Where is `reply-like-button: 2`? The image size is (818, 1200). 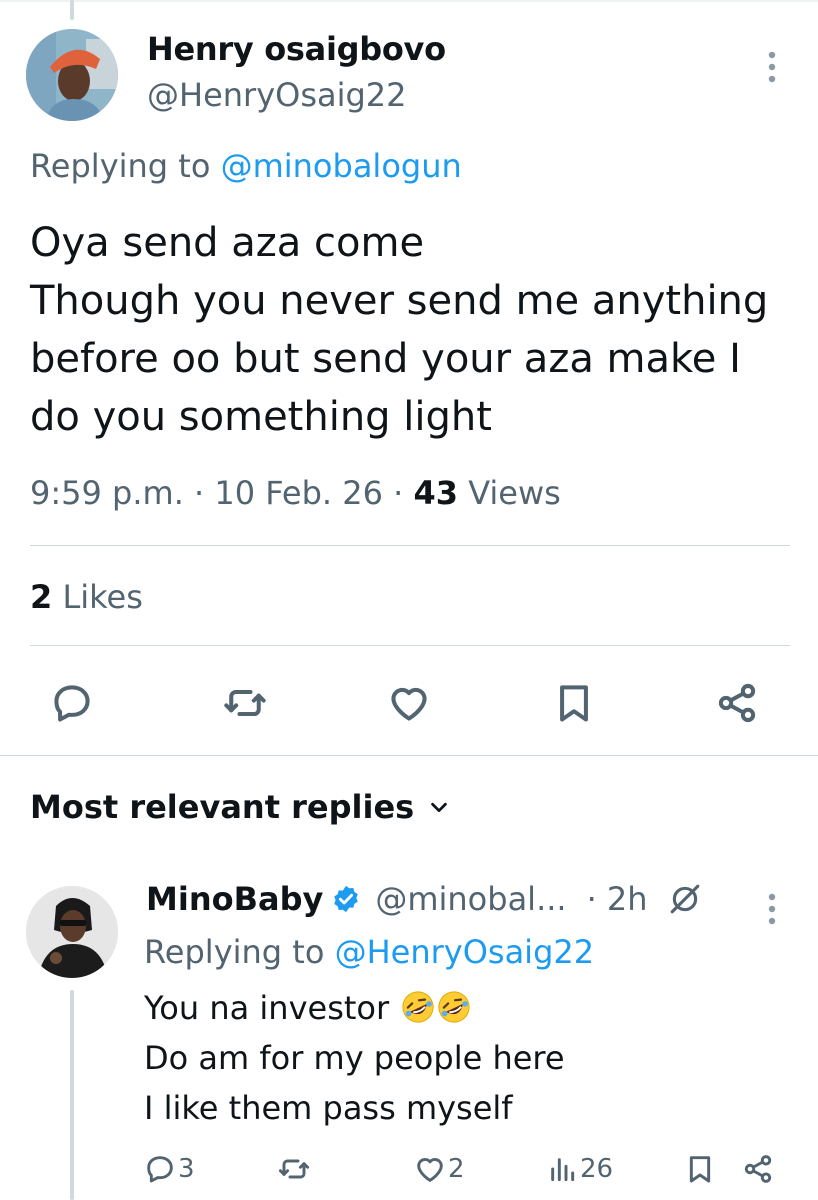
reply-like-button: 2 is located at coordinates (439, 1169).